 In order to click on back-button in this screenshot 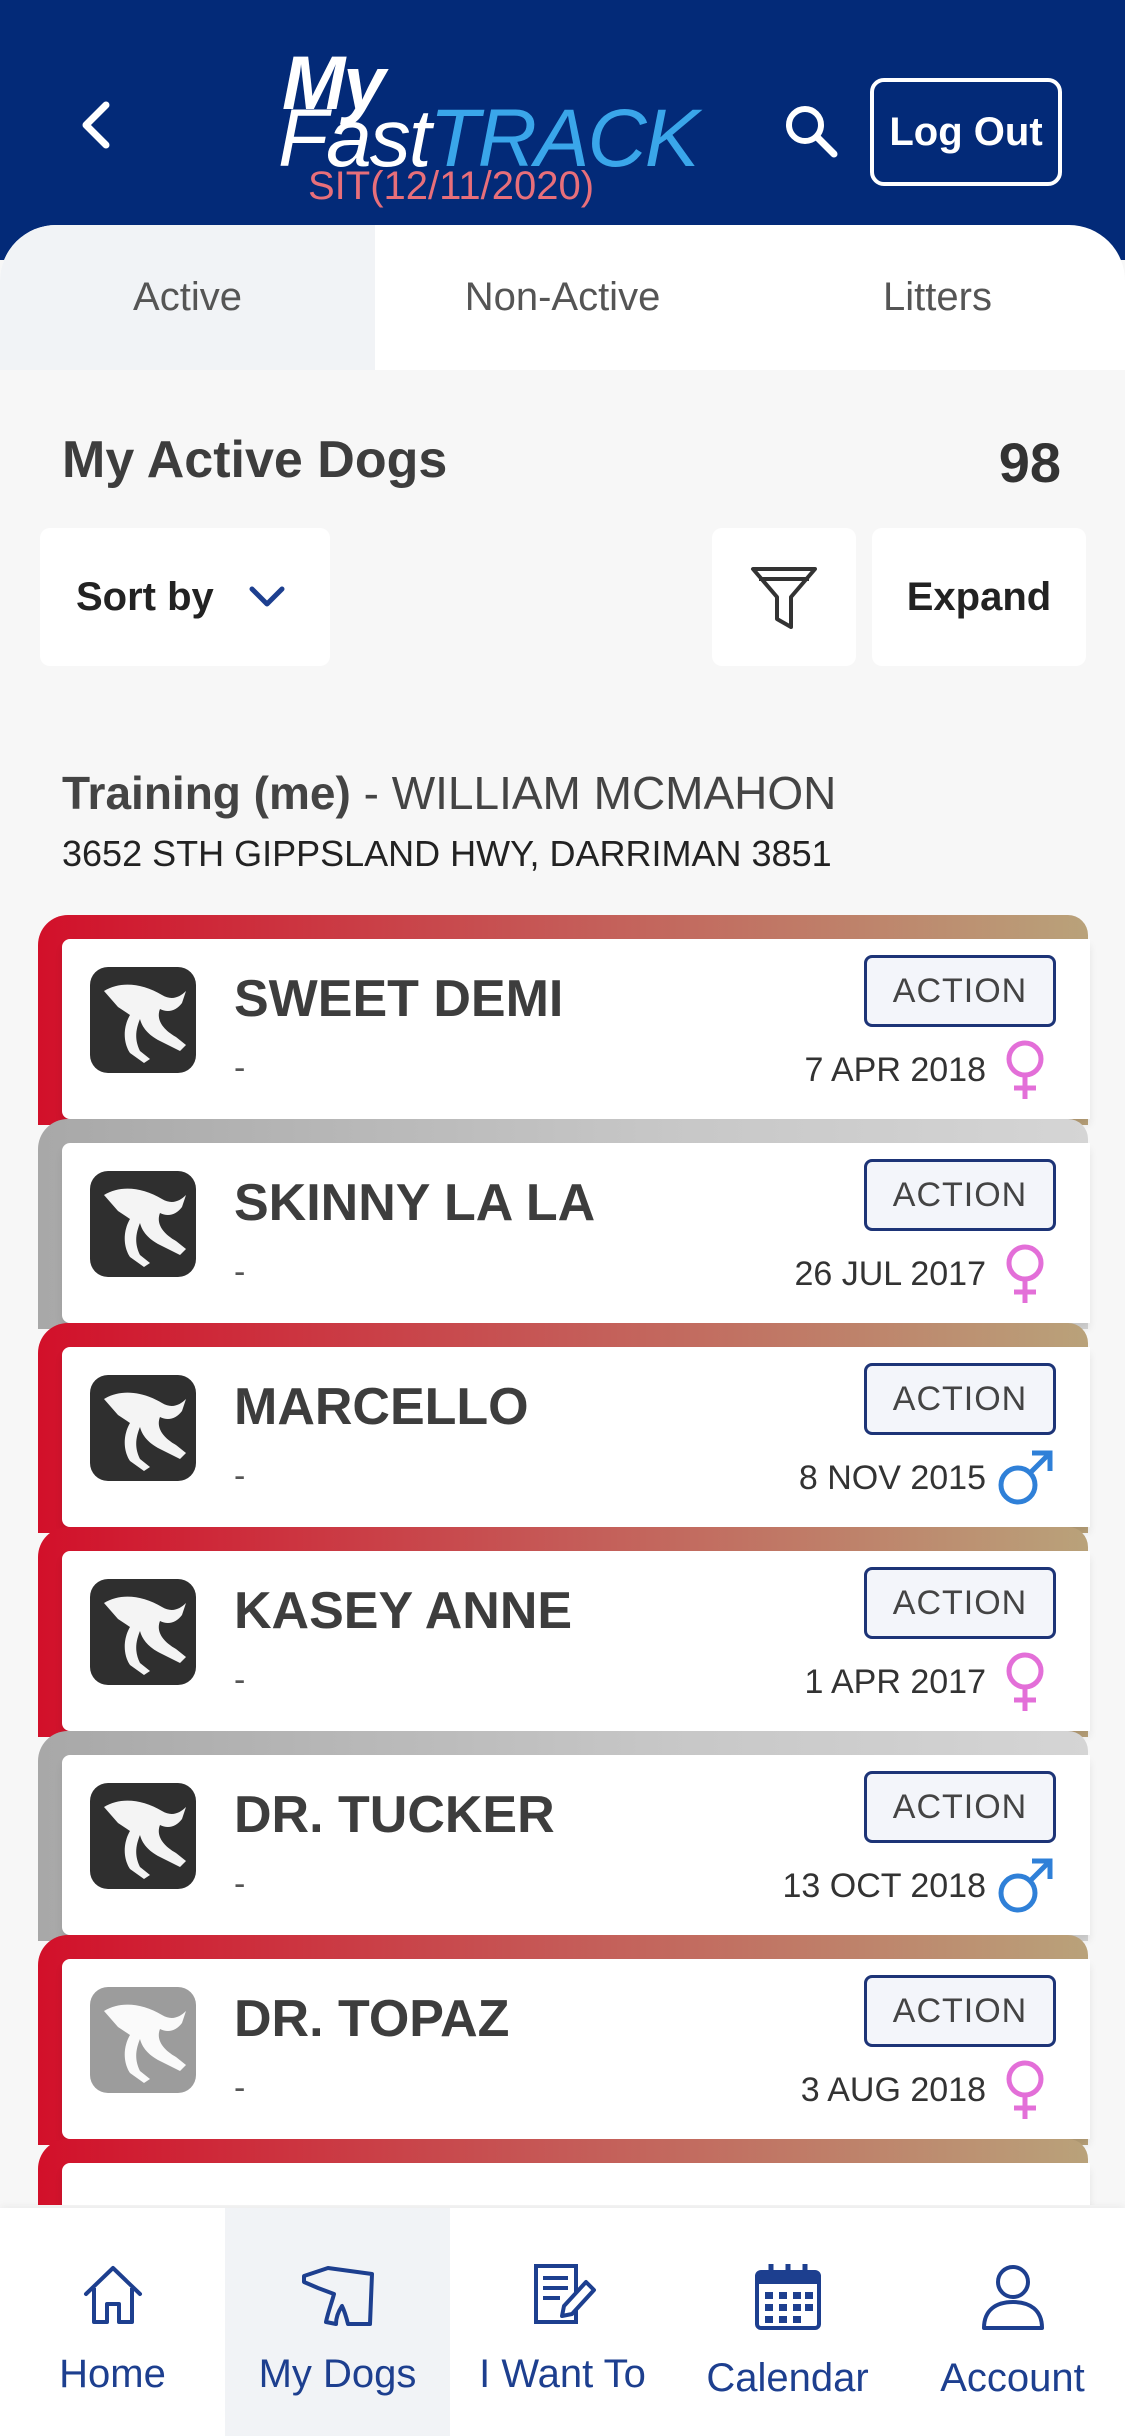, I will do `click(95, 125)`.